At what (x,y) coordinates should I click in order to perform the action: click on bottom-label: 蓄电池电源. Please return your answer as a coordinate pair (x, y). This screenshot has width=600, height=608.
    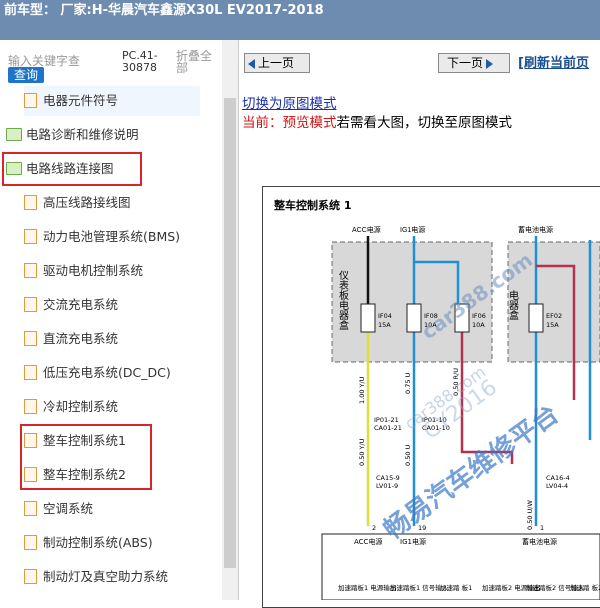
    Looking at the image, I should click on (539, 541).